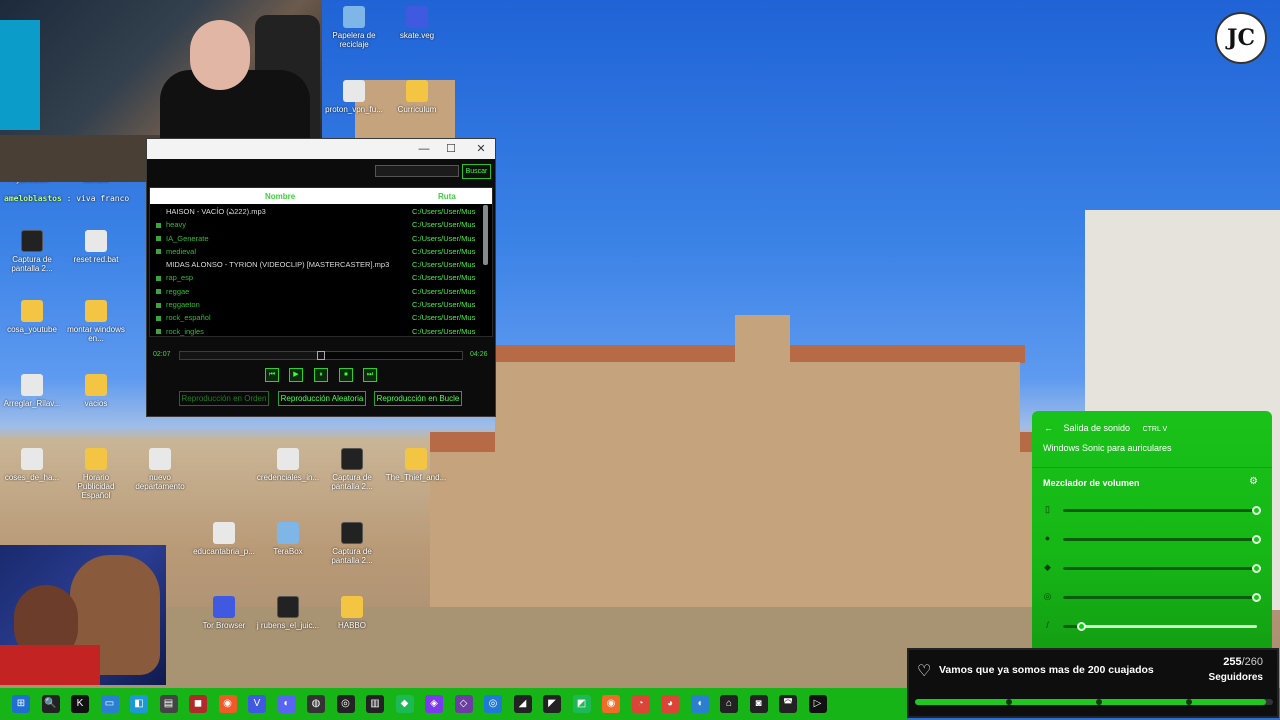  Describe the element at coordinates (1047, 567) in the screenshot. I see `app-icon: ◆` at that location.